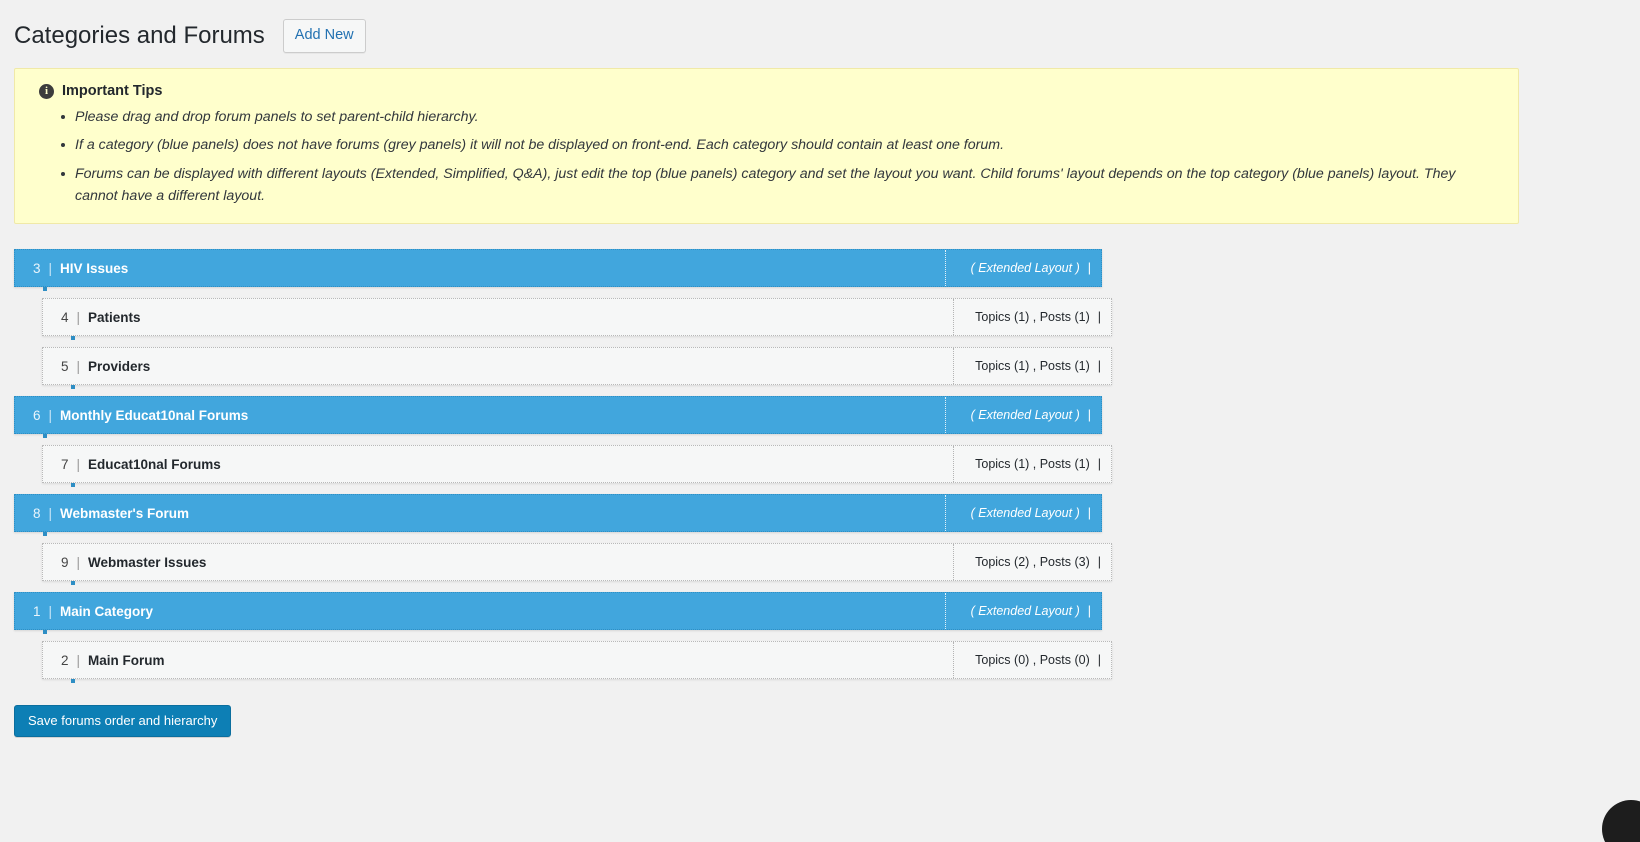 This screenshot has width=1640, height=842. I want to click on panel-label-group: 4 | Patients, so click(498, 317).